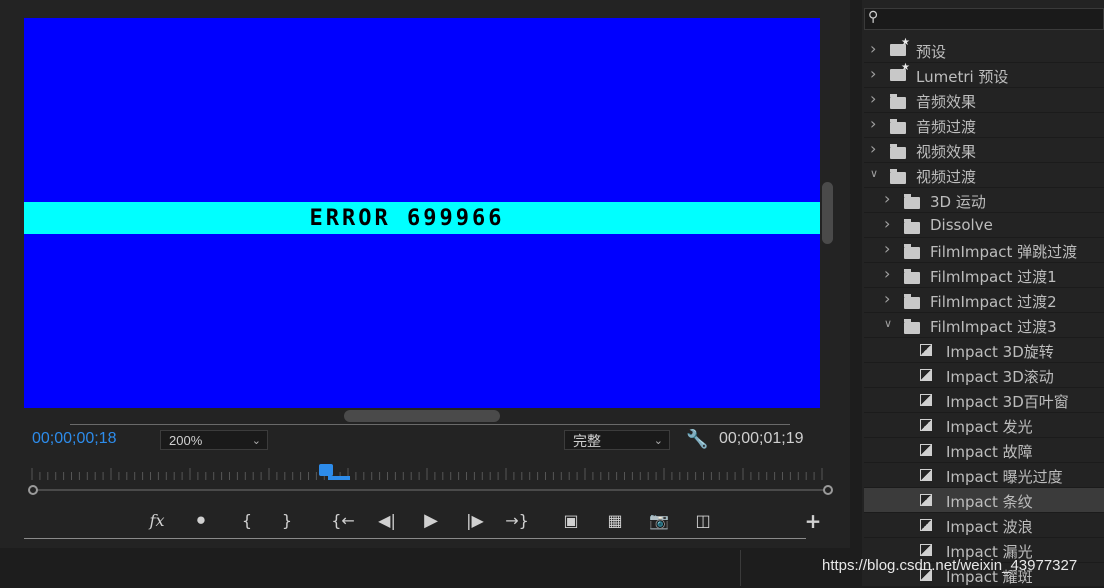 The image size is (1104, 588). Describe the element at coordinates (387, 521) in the screenshot. I see `step-back-icon: ◀|` at that location.